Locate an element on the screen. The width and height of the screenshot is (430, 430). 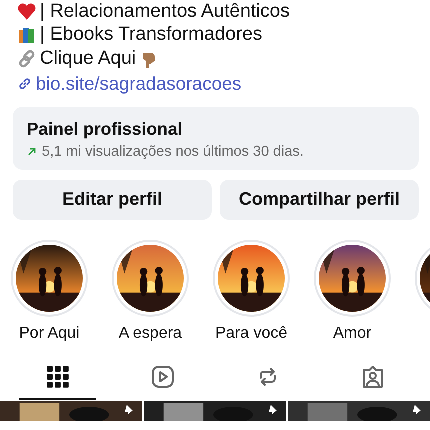
profile-button: Compartilhar perfil is located at coordinates (319, 200).